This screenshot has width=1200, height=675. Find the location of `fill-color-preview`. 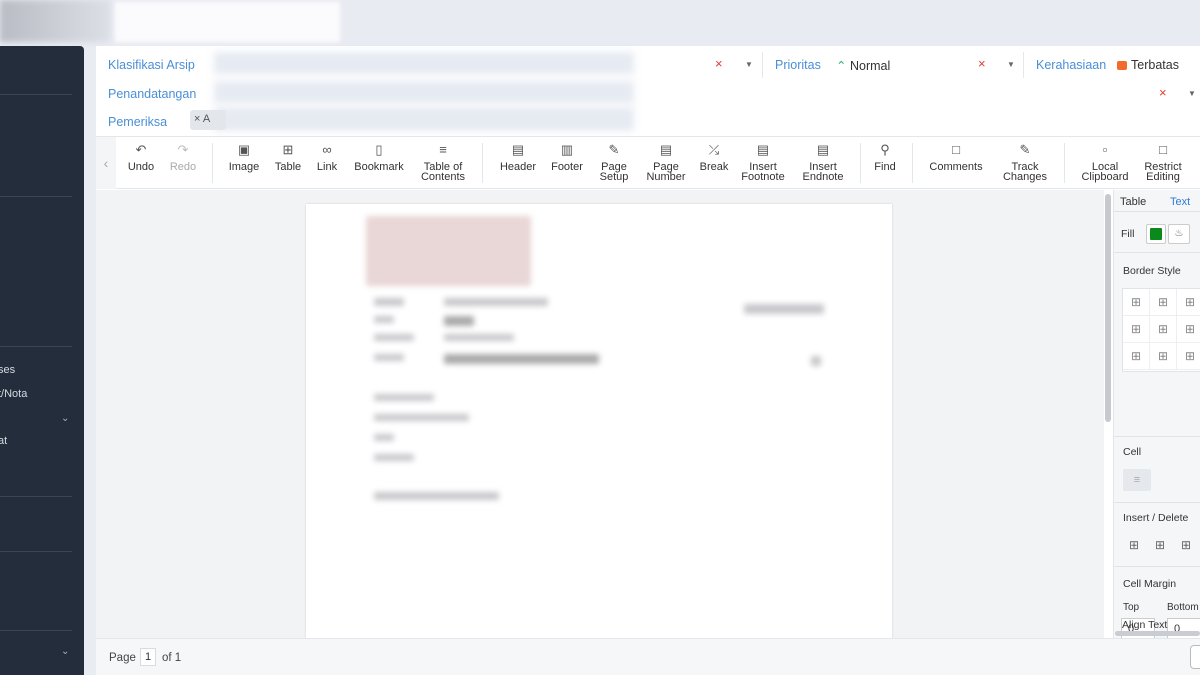

fill-color-preview is located at coordinates (1156, 234).